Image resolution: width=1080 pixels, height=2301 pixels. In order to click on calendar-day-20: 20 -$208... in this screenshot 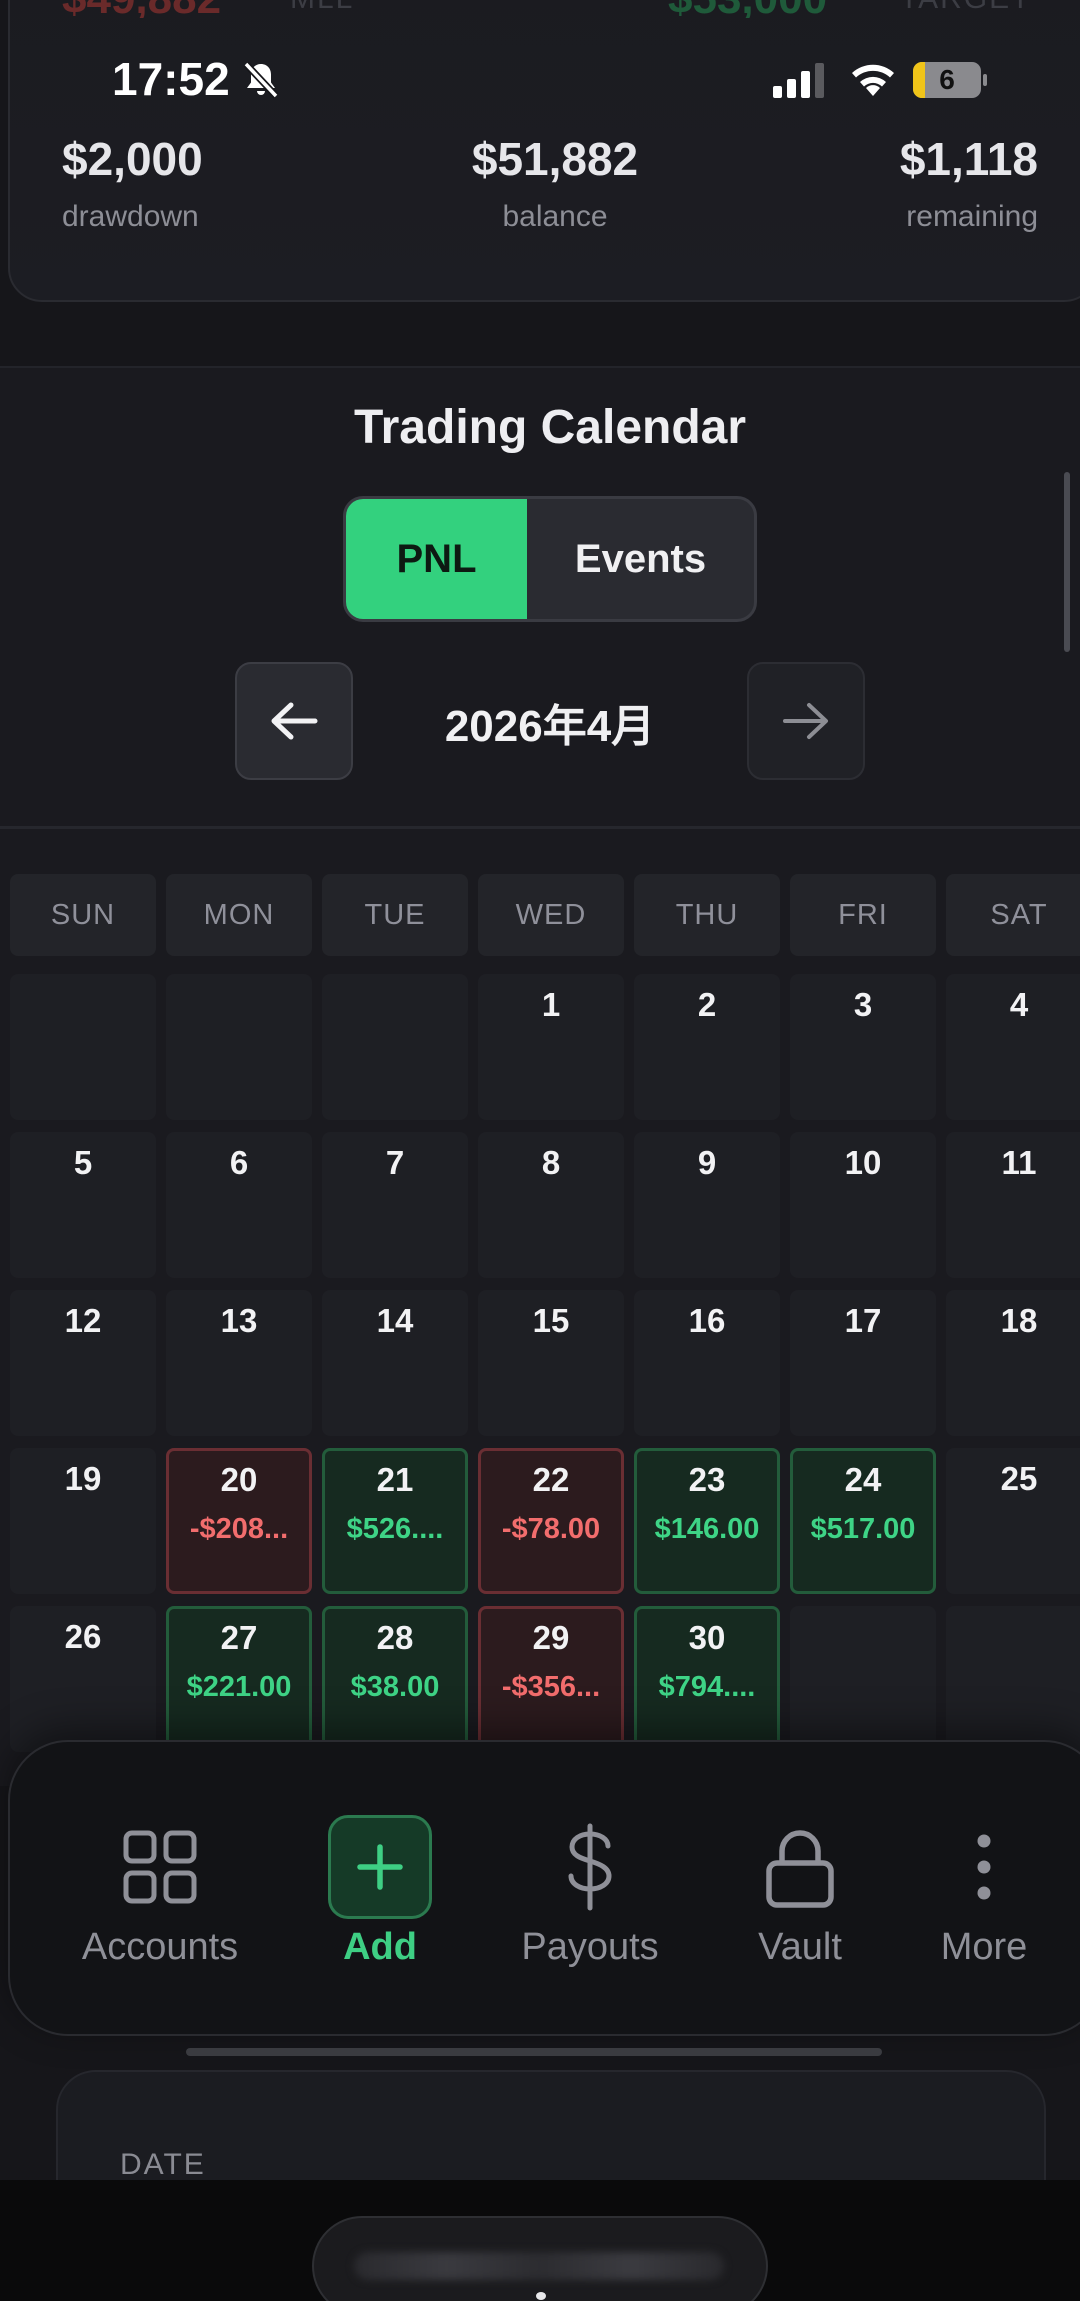, I will do `click(239, 1521)`.